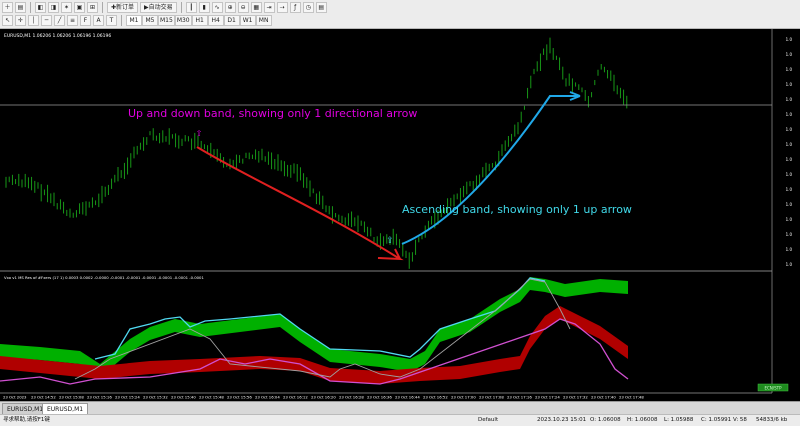 Image resolution: width=800 pixels, height=426 pixels. Describe the element at coordinates (155, 397) in the screenshot. I see `time-axis-label: 23 Oct 15:32` at that location.